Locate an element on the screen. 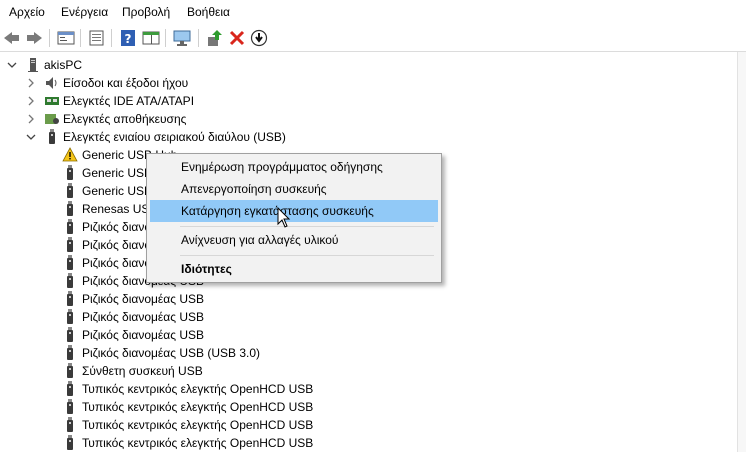 The height and width of the screenshot is (456, 746). tree-device-item: Σύνθετη συσκευή USB is located at coordinates (200, 371).